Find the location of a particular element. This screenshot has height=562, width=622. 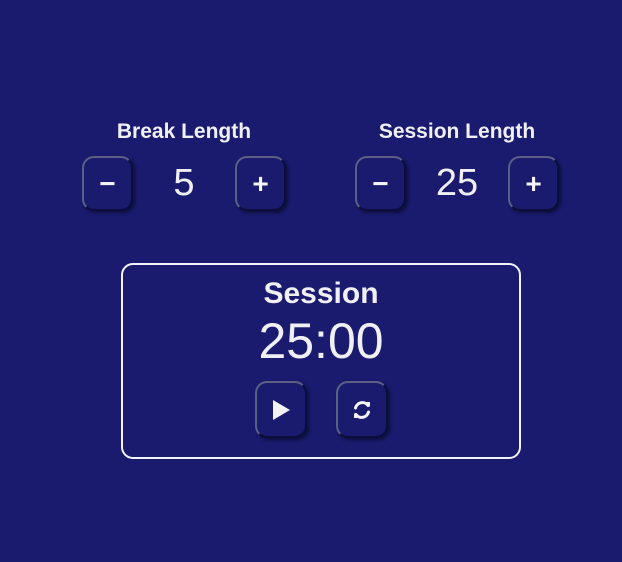

break-increment-button: + is located at coordinates (260, 183).